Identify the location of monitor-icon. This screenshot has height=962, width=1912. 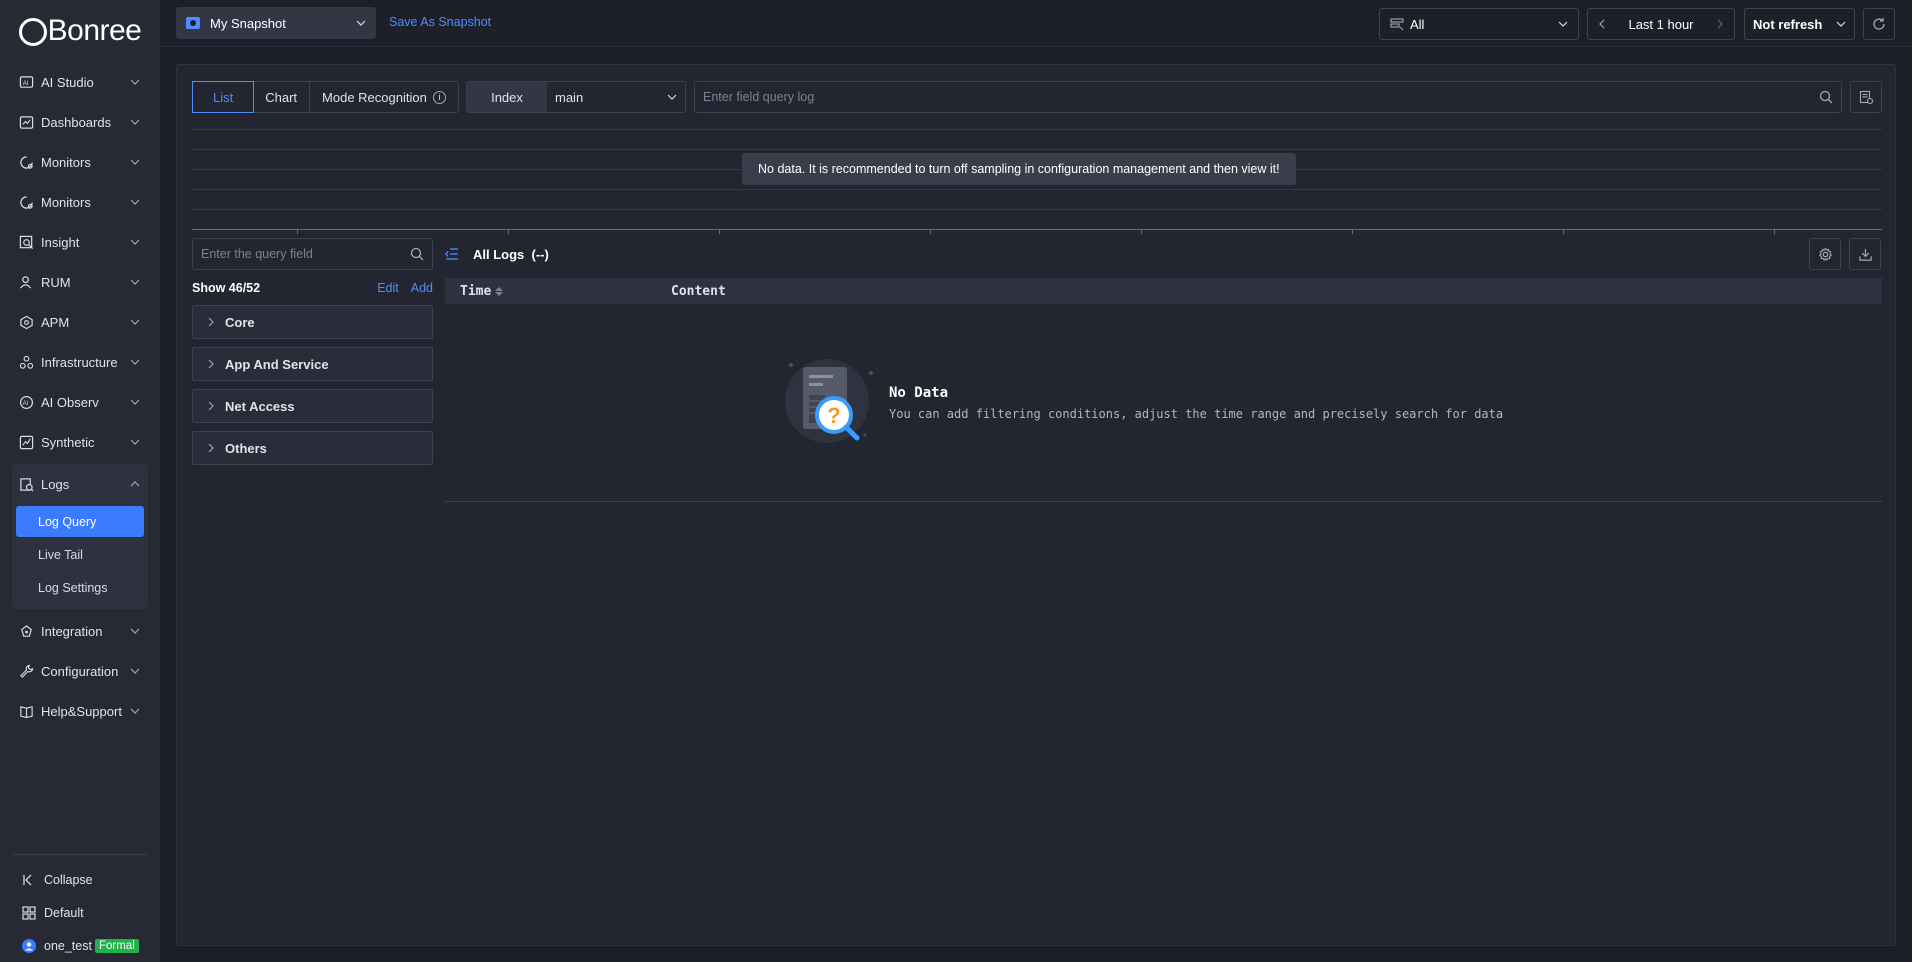
(26, 202).